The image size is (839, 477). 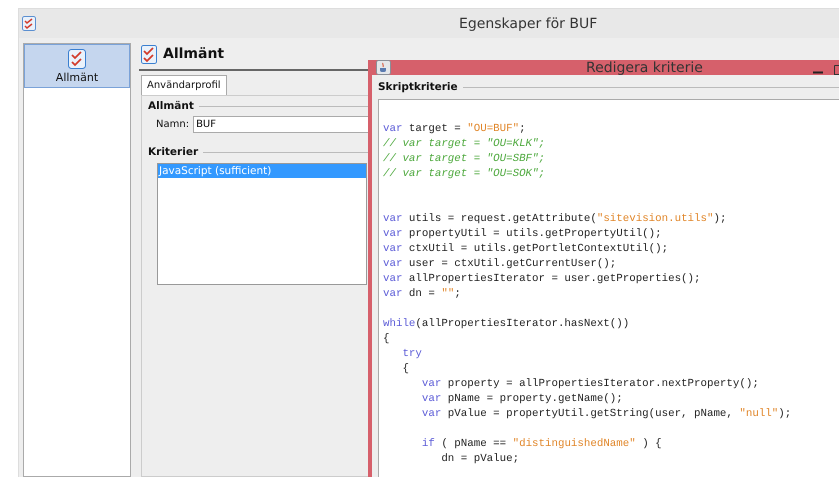 What do you see at coordinates (464, 159) in the screenshot?
I see `code-line: // var target = "OU=SBF";` at bounding box center [464, 159].